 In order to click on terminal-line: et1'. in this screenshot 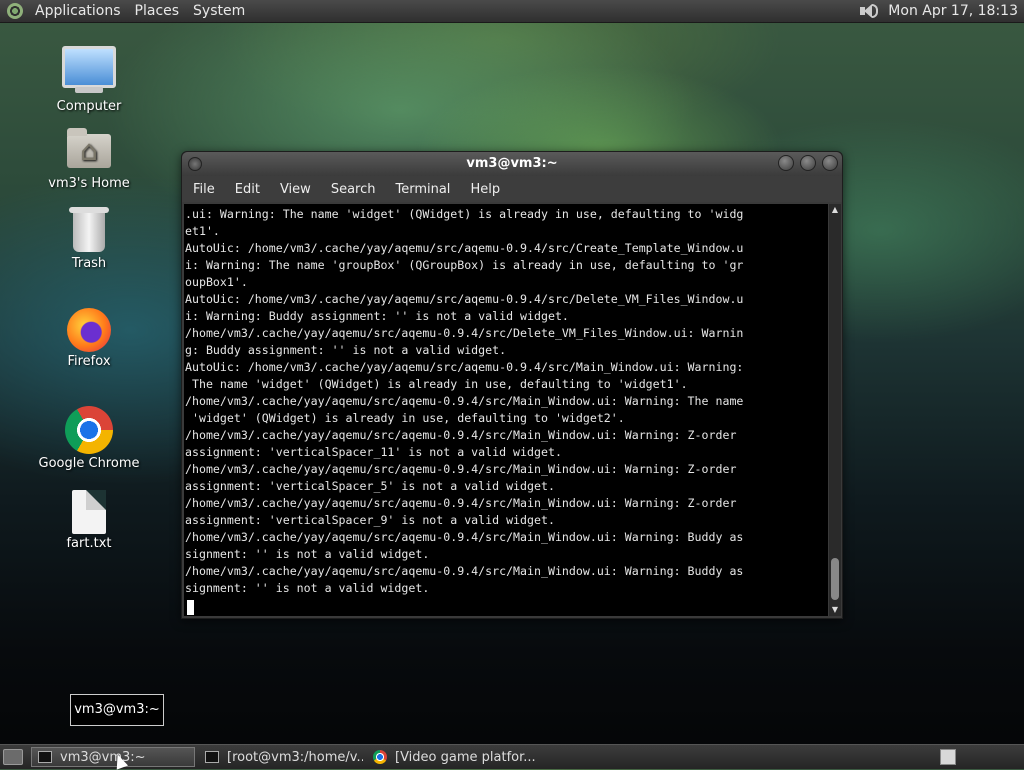, I will do `click(202, 231)`.